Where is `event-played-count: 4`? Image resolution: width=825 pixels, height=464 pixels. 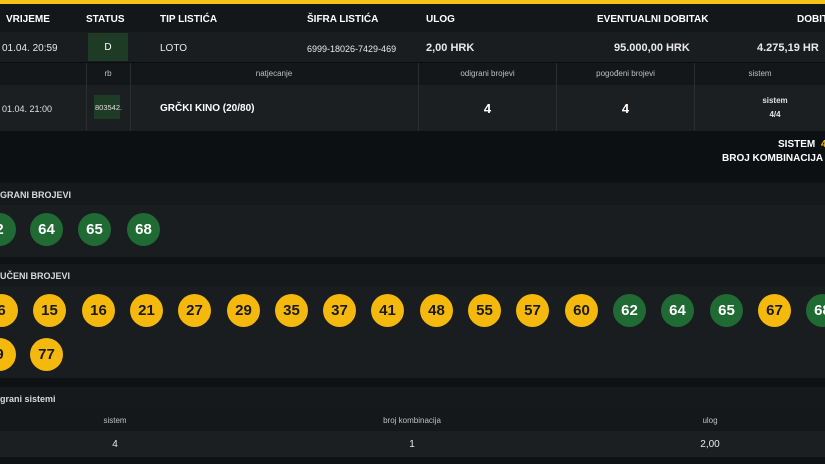
event-played-count: 4 is located at coordinates (487, 108).